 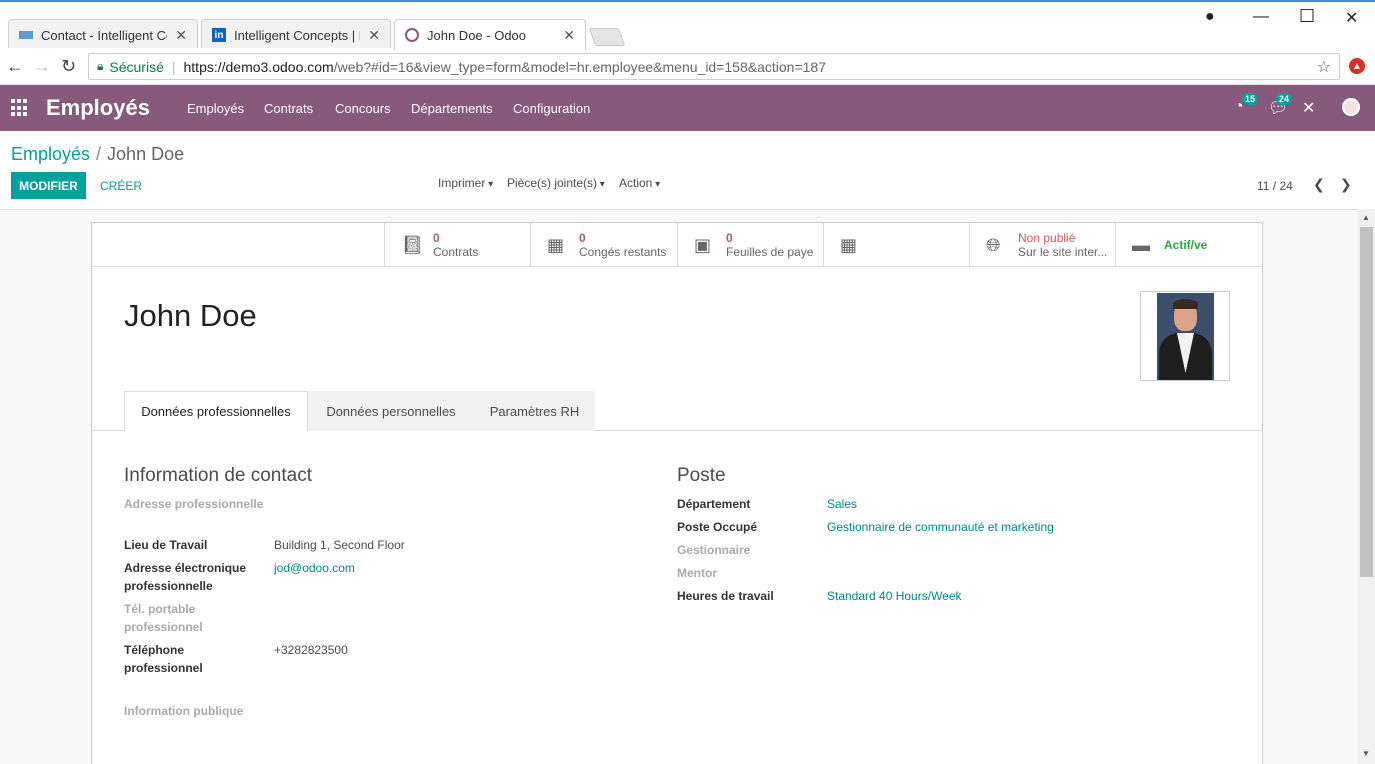 I want to click on secure-label: Sécurisé, so click(x=136, y=66).